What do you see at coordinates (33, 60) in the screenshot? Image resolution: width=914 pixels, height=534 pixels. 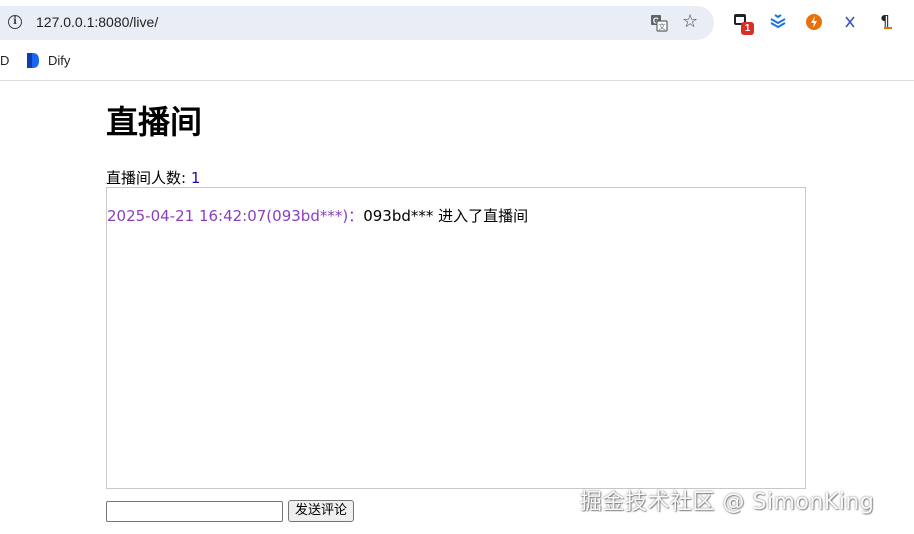 I see `dify-logo-icon` at bounding box center [33, 60].